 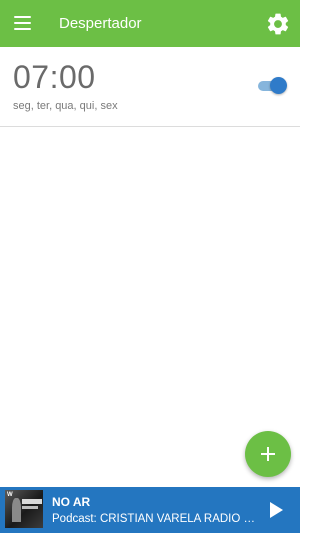 I want to click on app-bar: Despertador, so click(x=150, y=23).